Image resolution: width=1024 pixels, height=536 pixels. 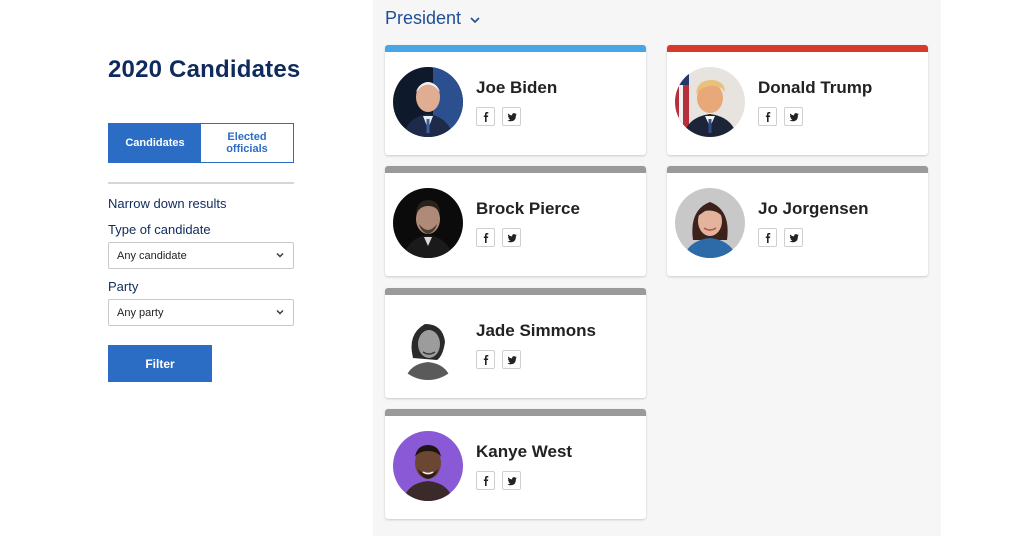 What do you see at coordinates (524, 451) in the screenshot?
I see `candidate-name: Kanye West` at bounding box center [524, 451].